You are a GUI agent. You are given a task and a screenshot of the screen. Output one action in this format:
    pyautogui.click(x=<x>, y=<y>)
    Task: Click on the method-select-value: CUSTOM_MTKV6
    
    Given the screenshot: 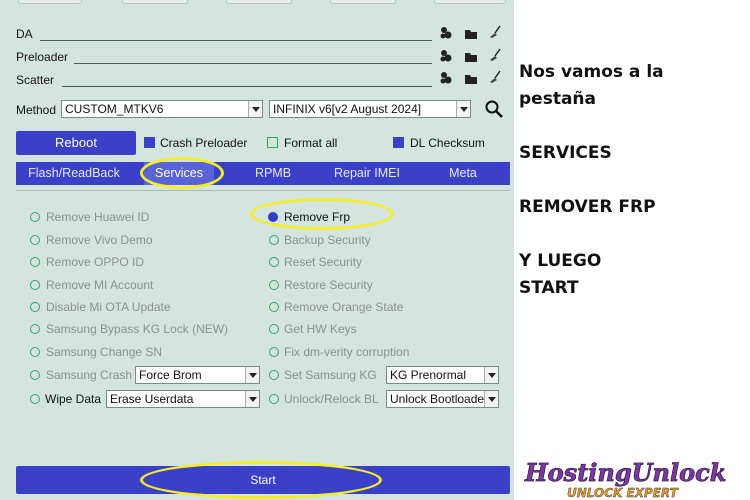 What is the action you would take?
    pyautogui.click(x=114, y=109)
    